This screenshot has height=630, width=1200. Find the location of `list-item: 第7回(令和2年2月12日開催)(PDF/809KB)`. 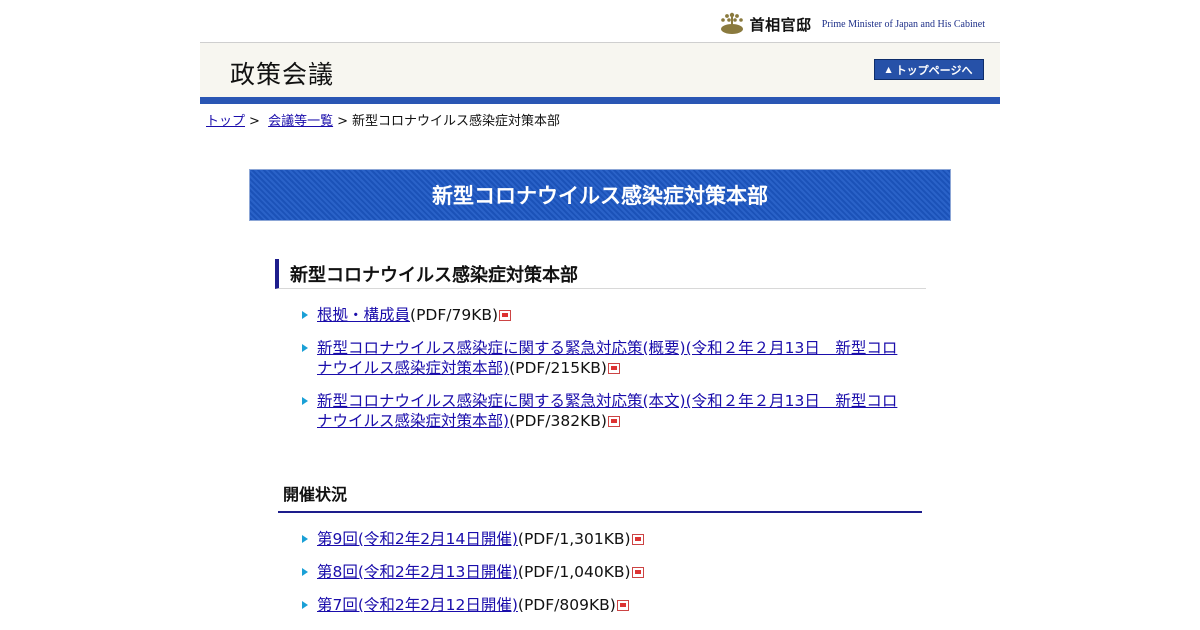

list-item: 第7回(令和2年2月12日開催)(PDF/809KB) is located at coordinates (606, 605).